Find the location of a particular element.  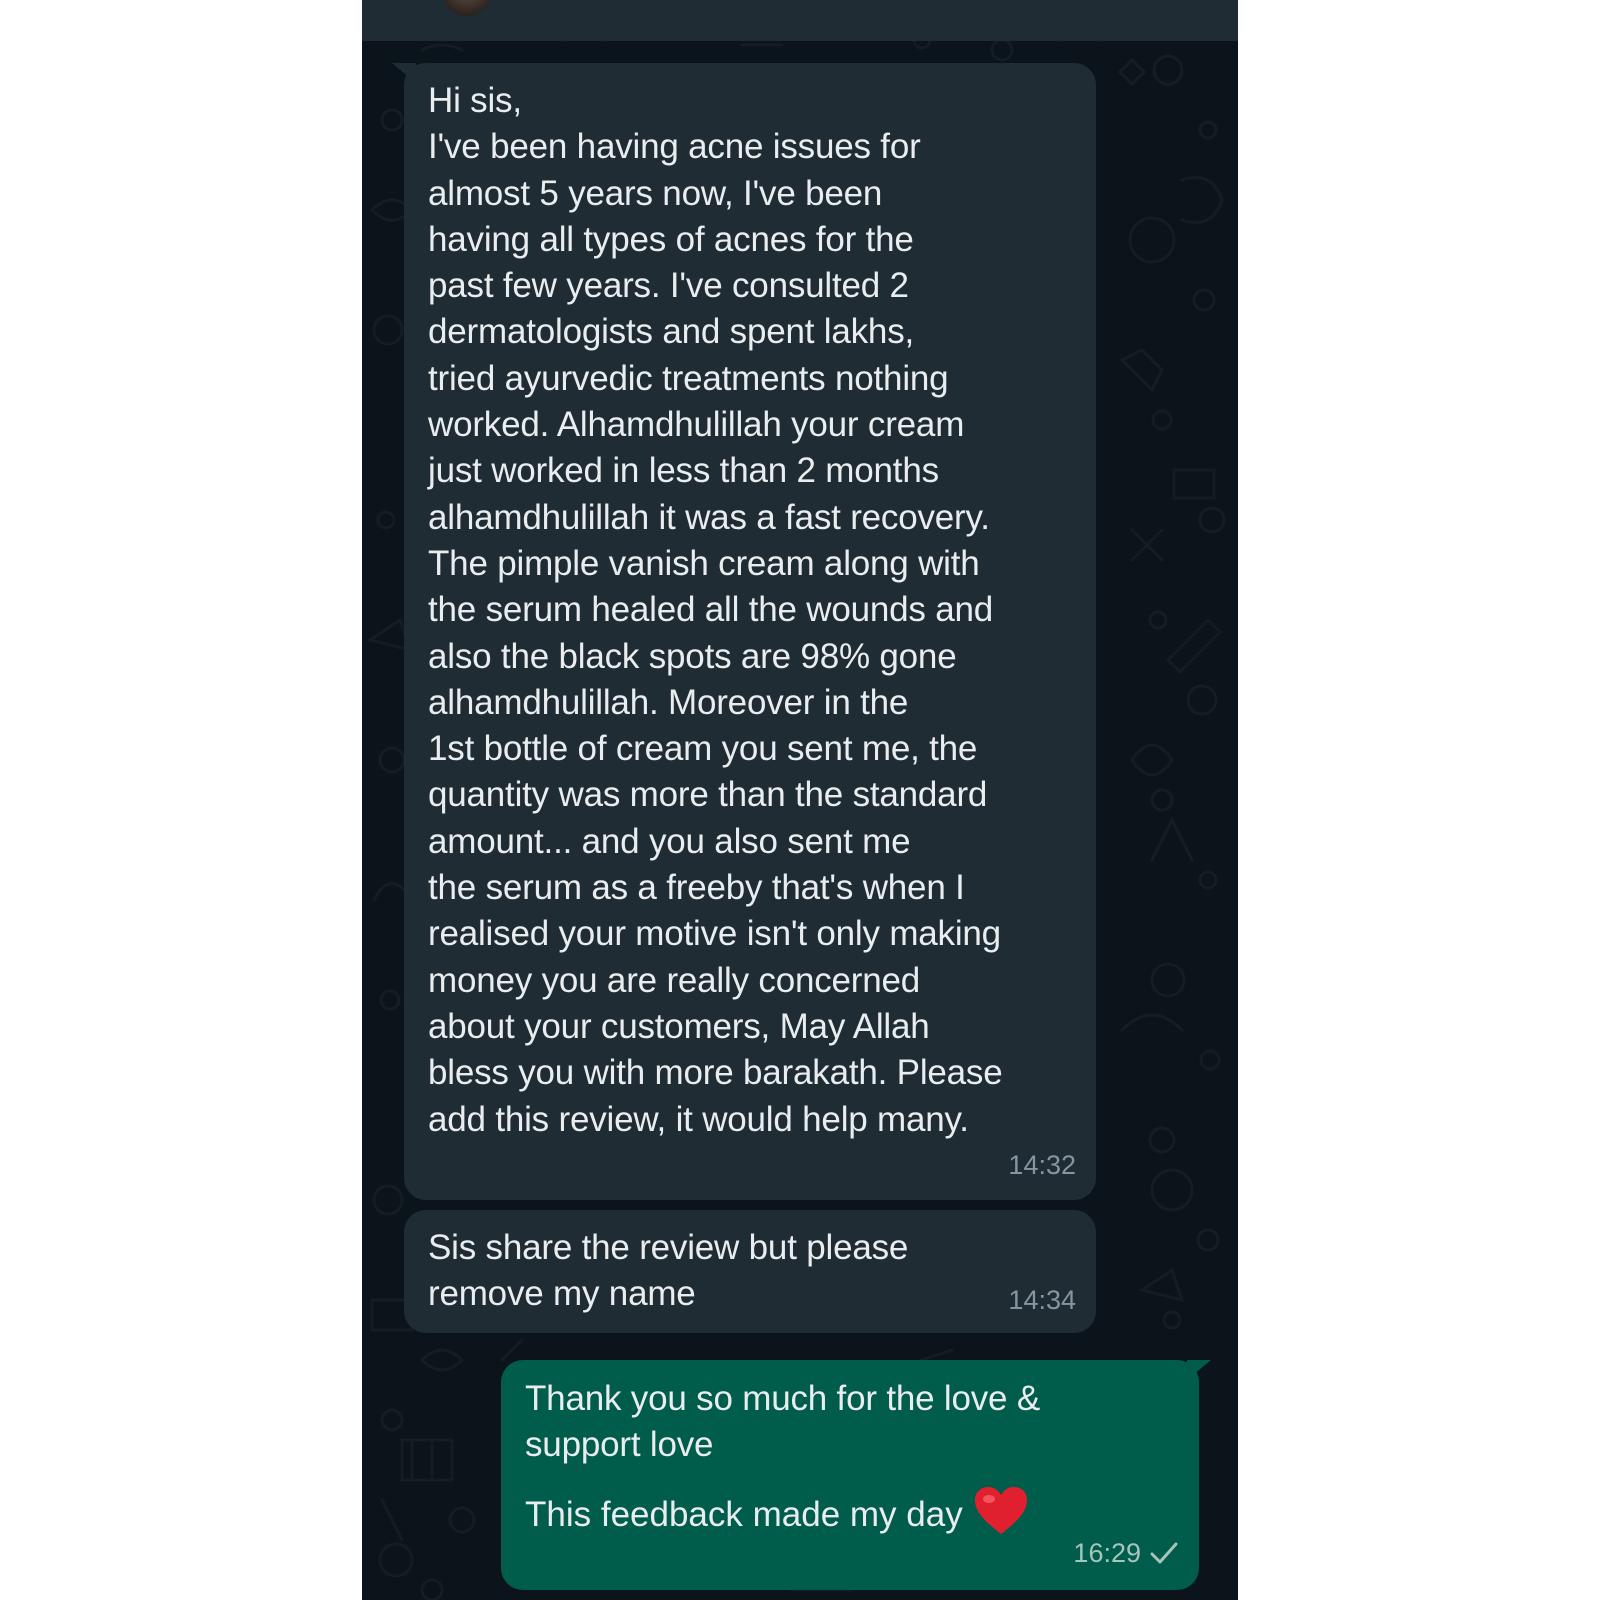

chat-header is located at coordinates (800, 20).